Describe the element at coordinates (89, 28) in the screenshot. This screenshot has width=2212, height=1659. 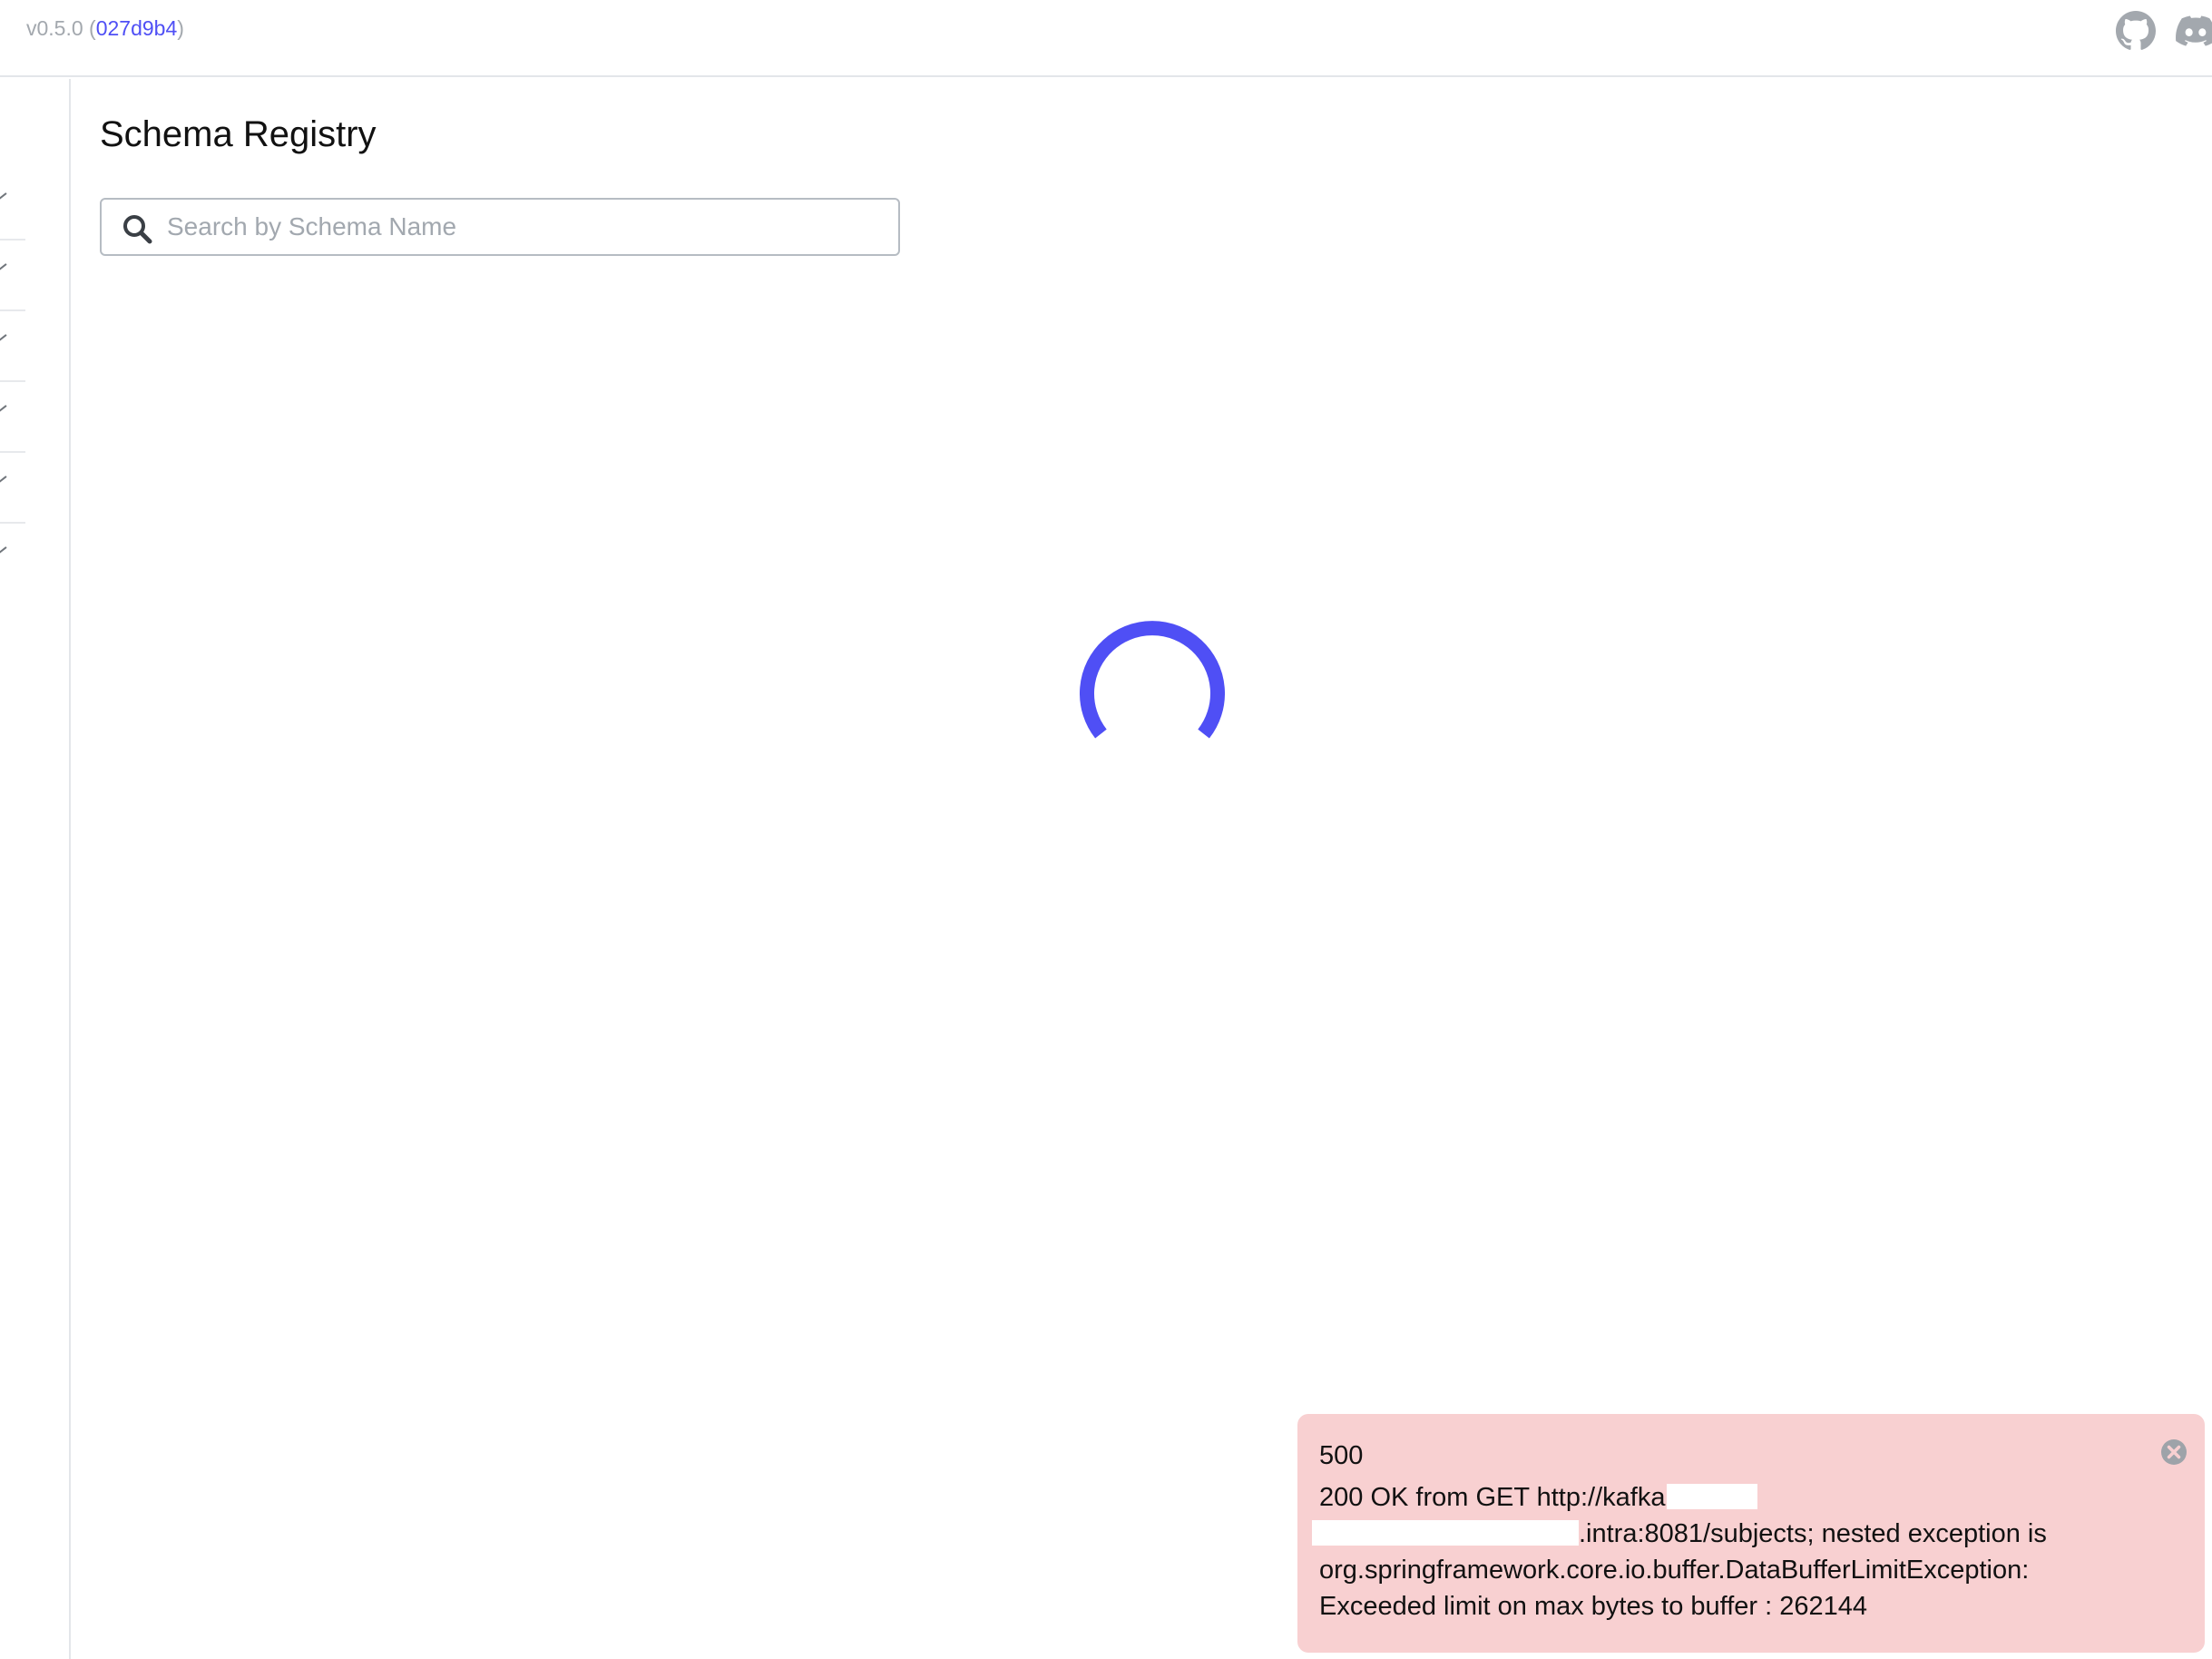
I see `commit-open-paren: (` at that location.